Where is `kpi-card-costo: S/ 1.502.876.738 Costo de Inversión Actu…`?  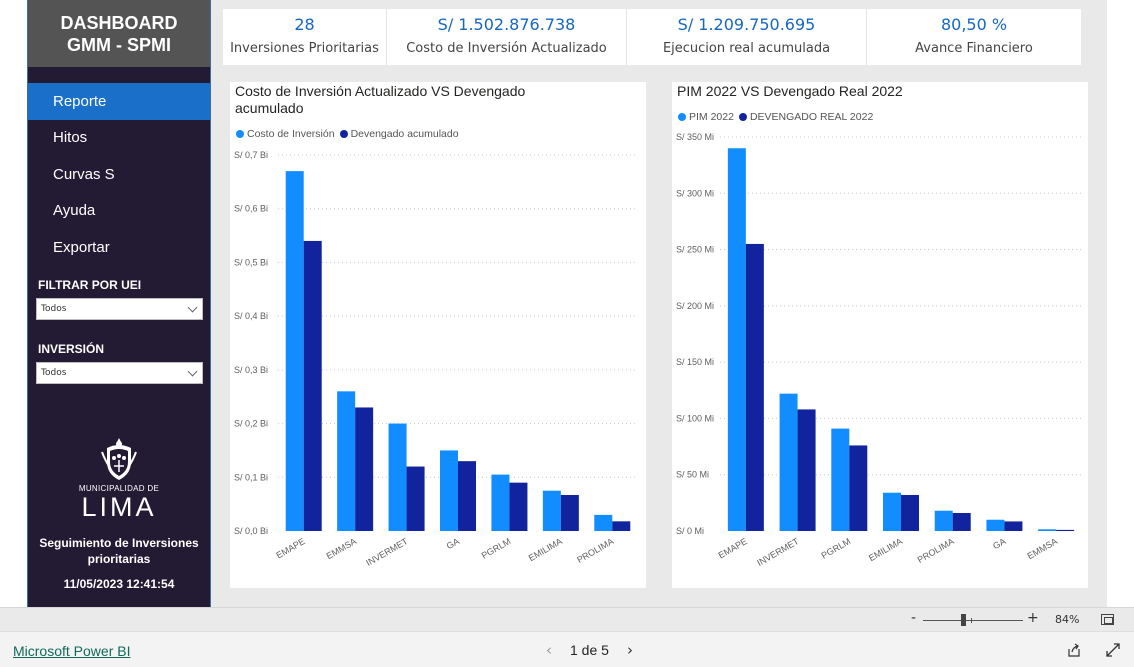
kpi-card-costo: S/ 1.502.876.738 Costo de Inversión Actu… is located at coordinates (507, 37).